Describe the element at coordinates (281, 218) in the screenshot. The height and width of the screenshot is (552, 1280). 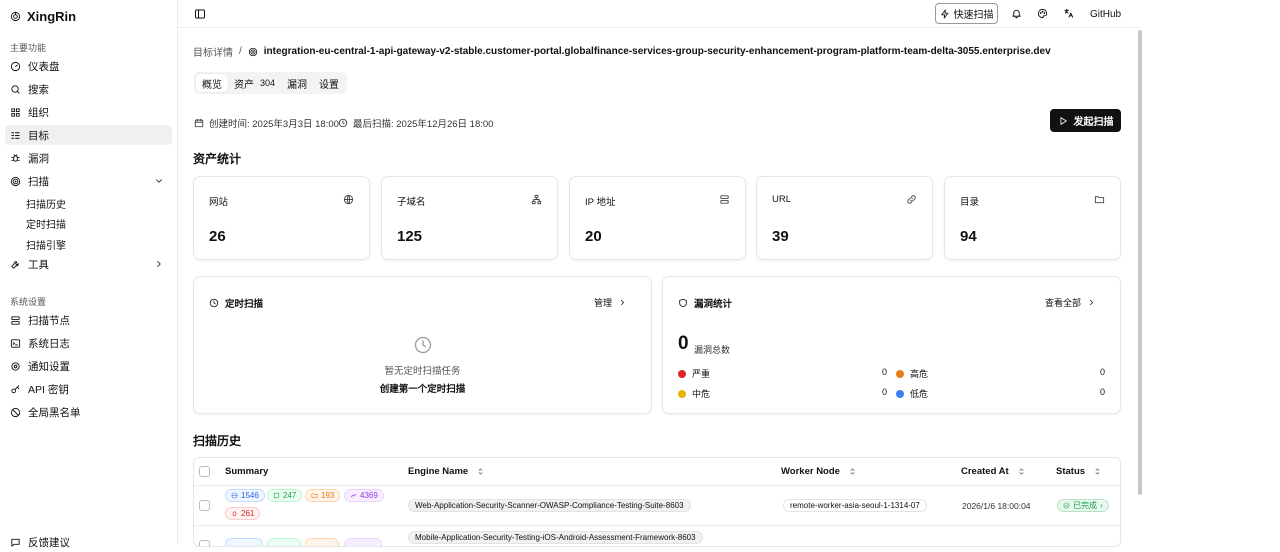
I see `stat-card-websites: 网站 26` at that location.